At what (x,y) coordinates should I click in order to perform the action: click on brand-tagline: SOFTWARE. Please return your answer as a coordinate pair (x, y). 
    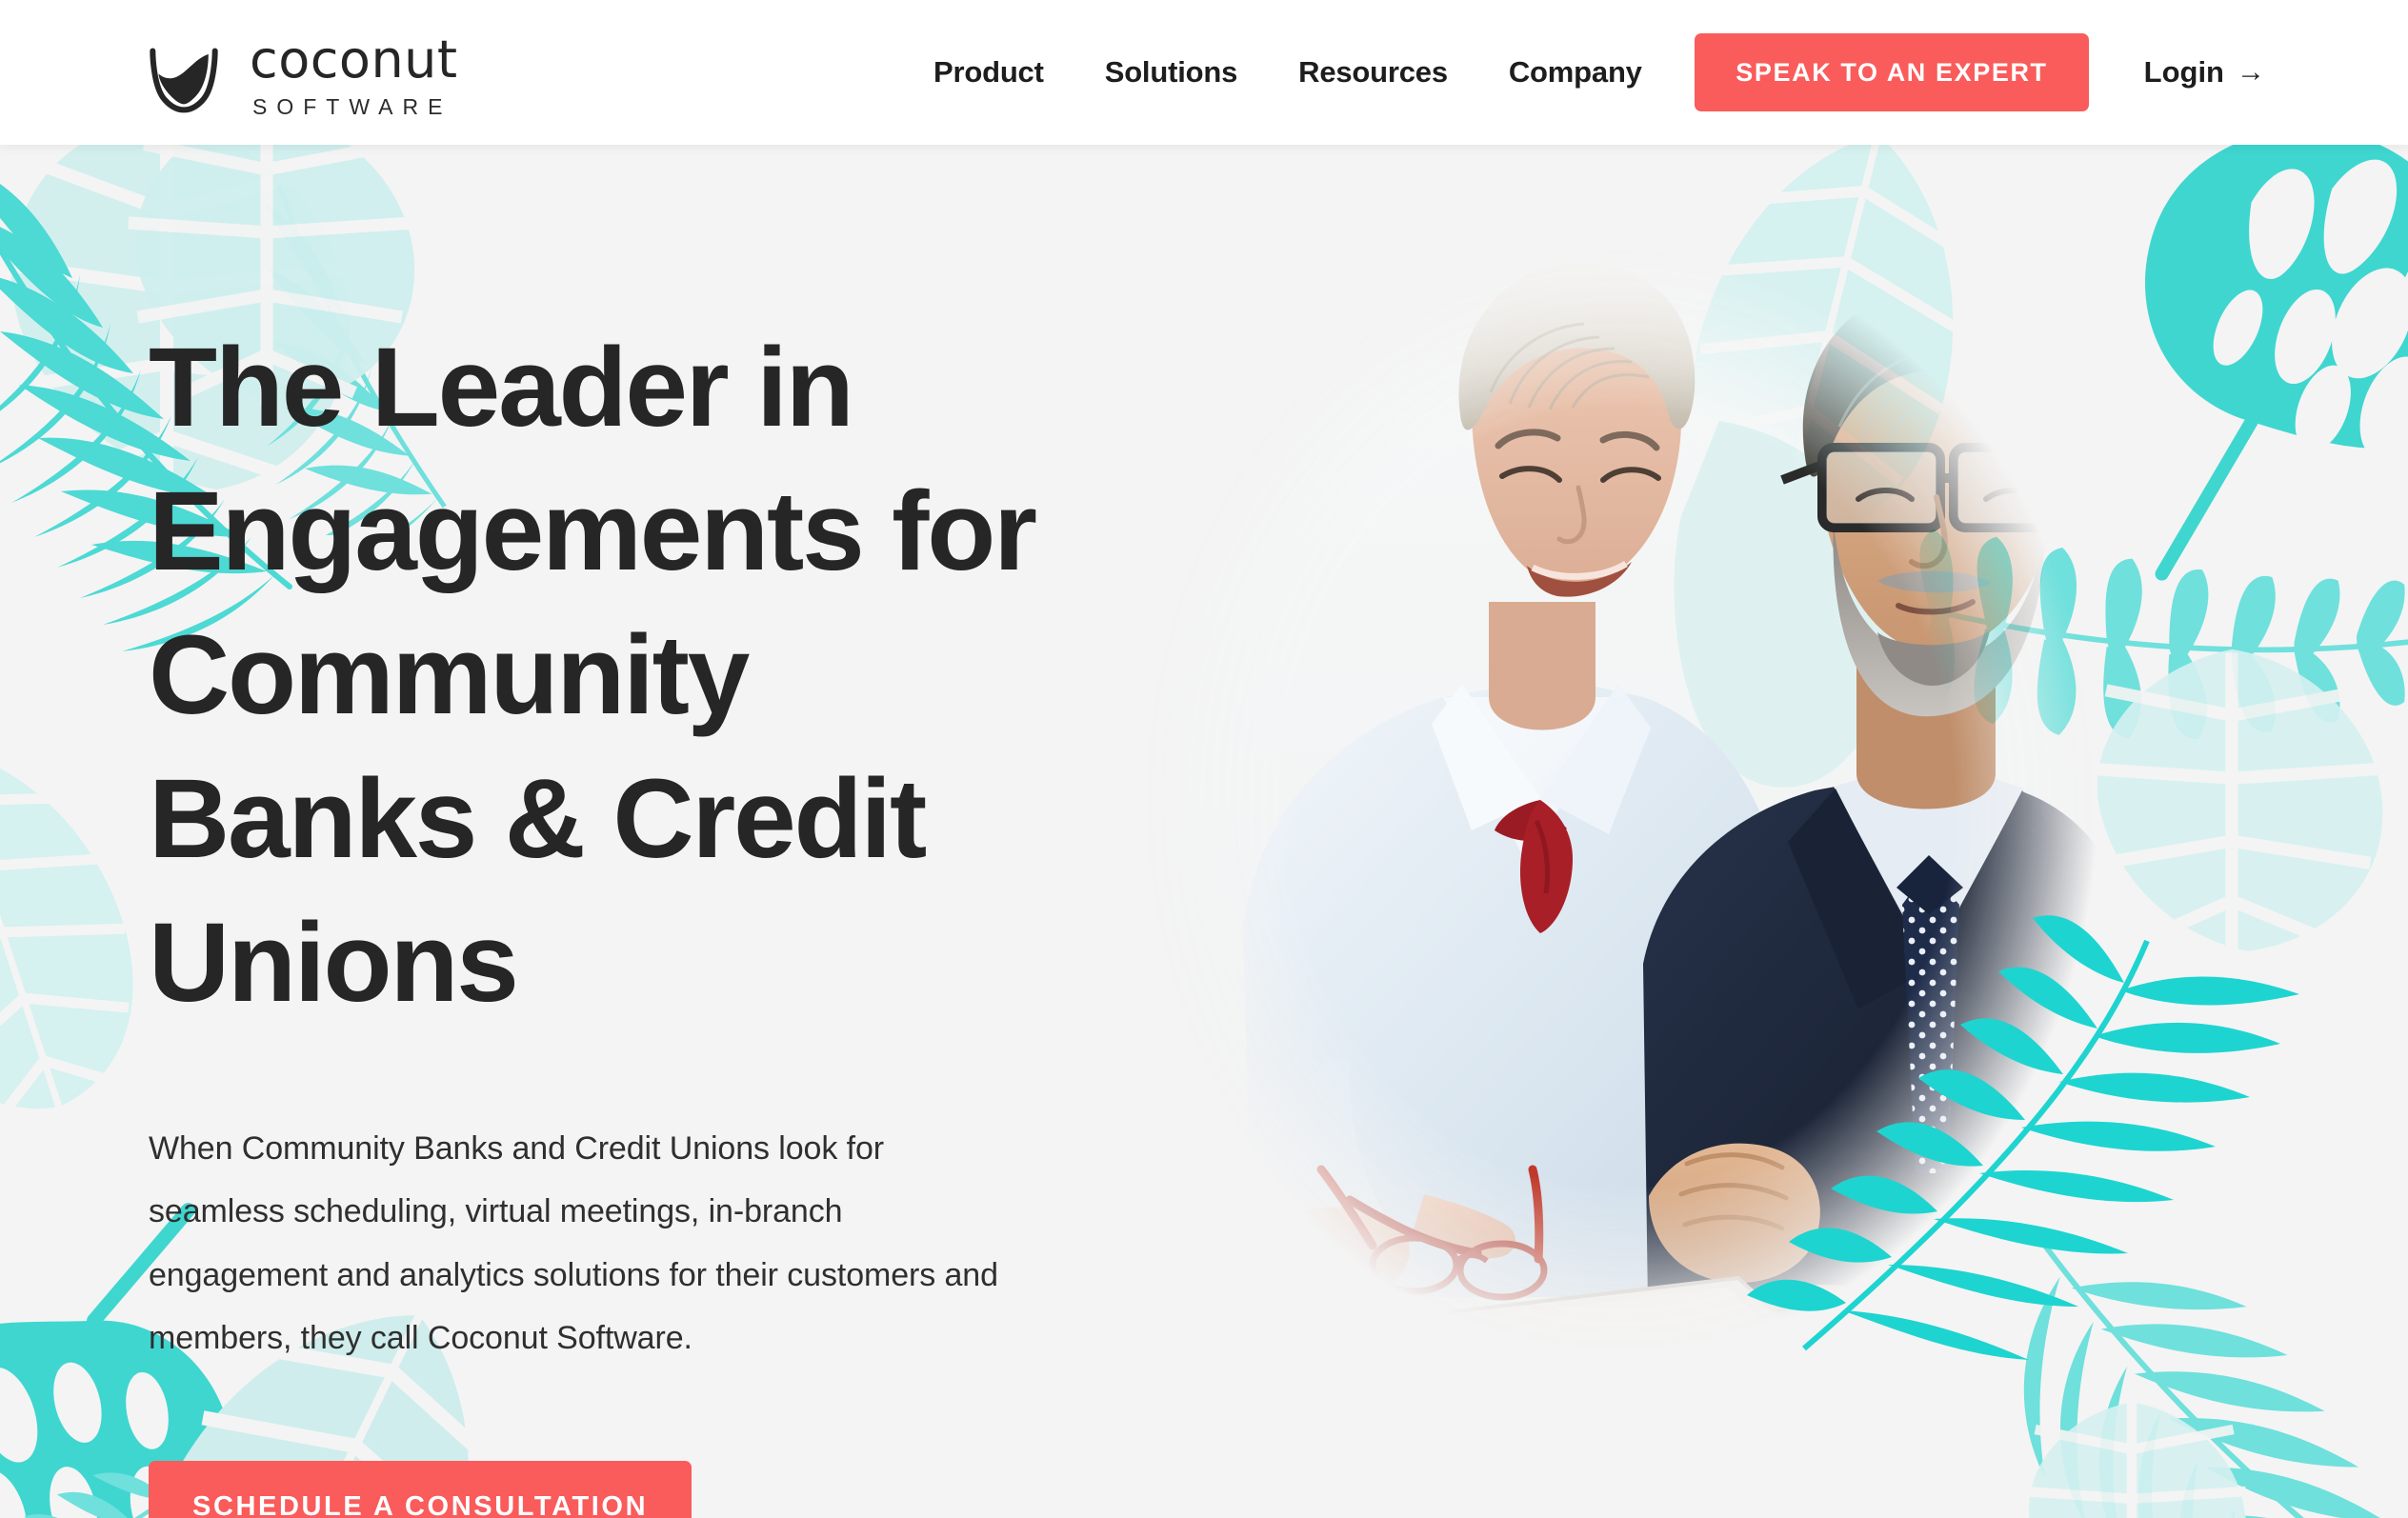
    Looking at the image, I should click on (352, 106).